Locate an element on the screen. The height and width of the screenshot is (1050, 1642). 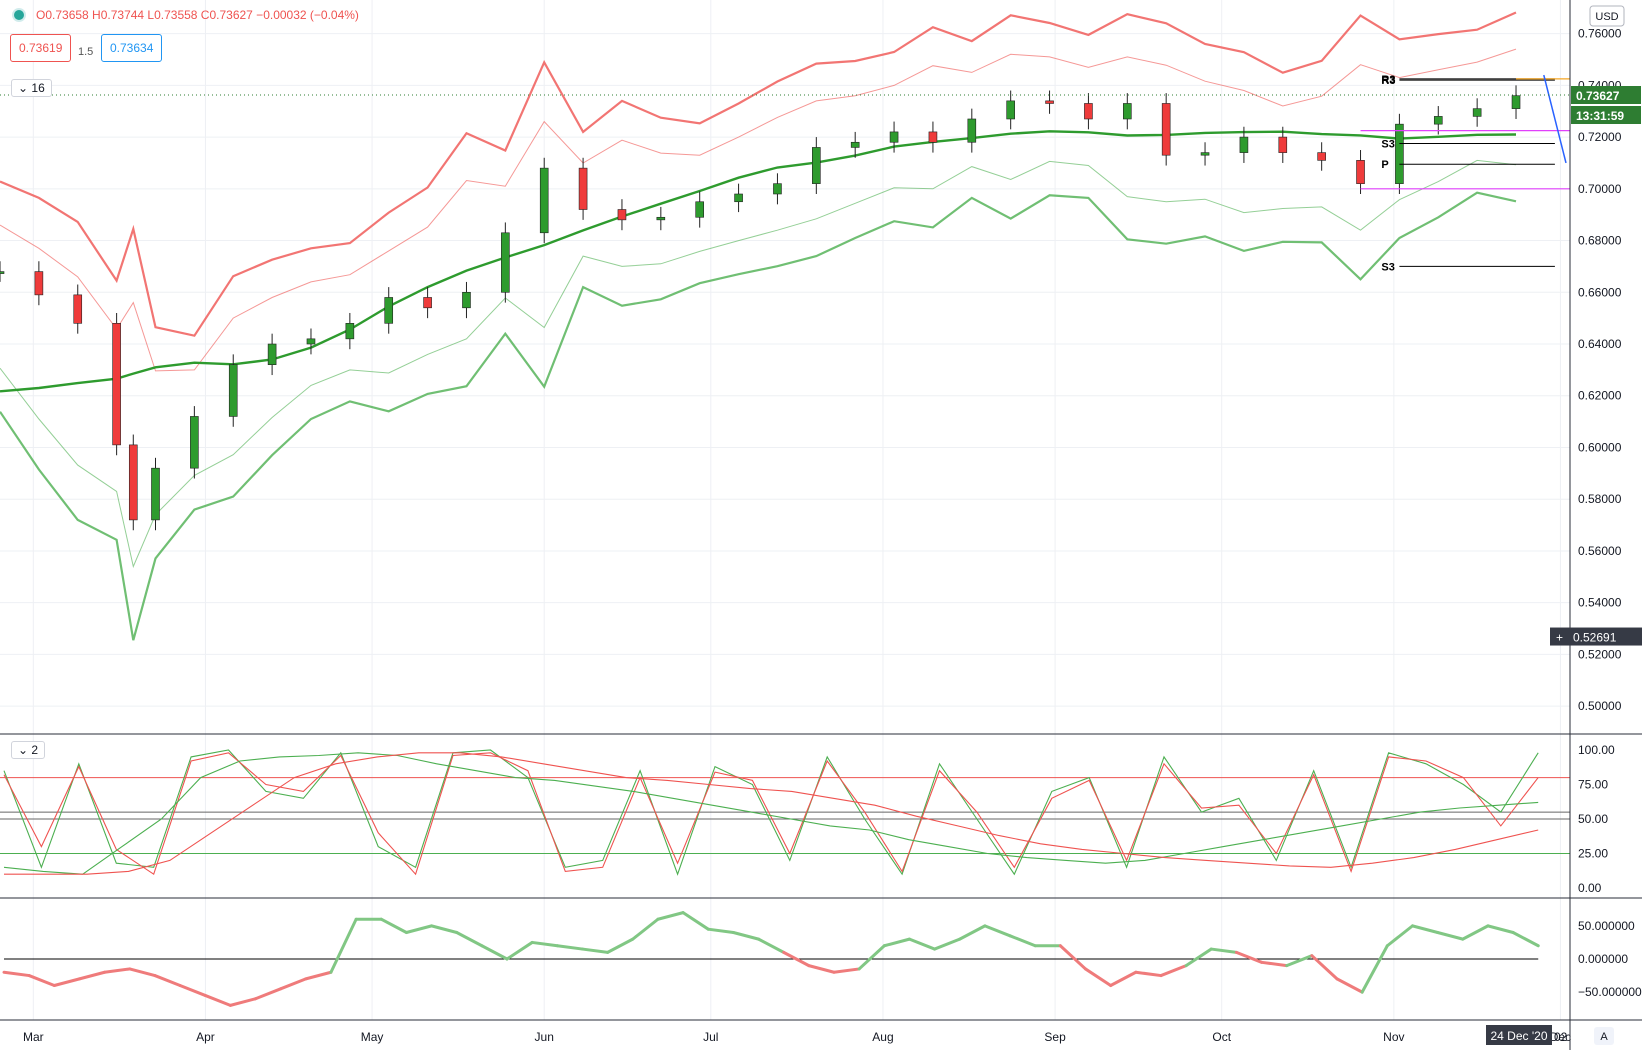
price-tick-label: 0.62000 is located at coordinates (1600, 396).